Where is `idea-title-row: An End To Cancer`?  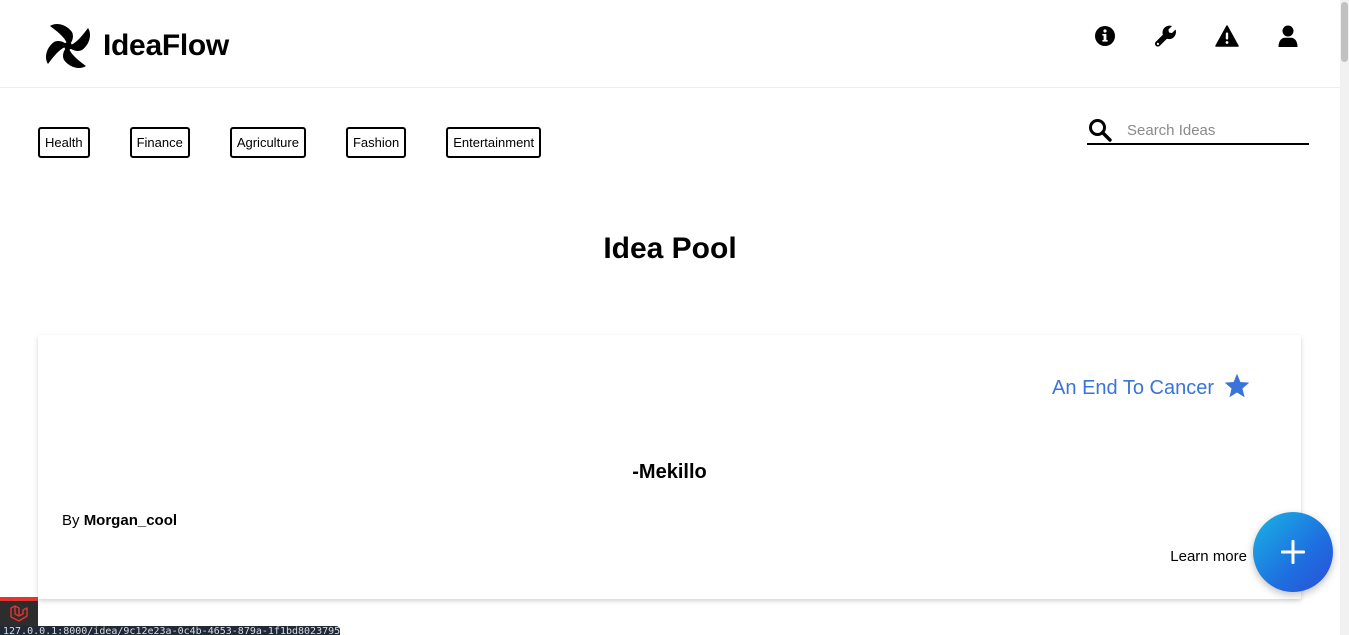 idea-title-row: An End To Cancer is located at coordinates (1151, 386).